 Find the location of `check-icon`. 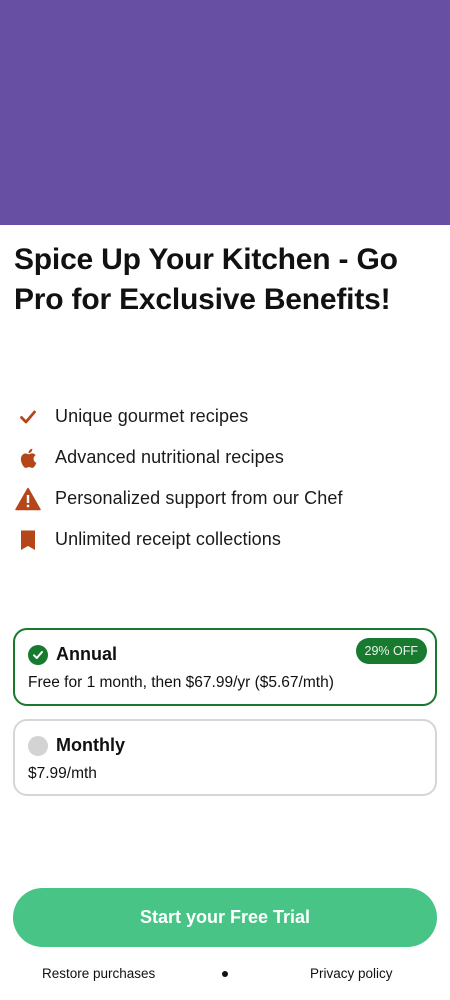

check-icon is located at coordinates (28, 417).